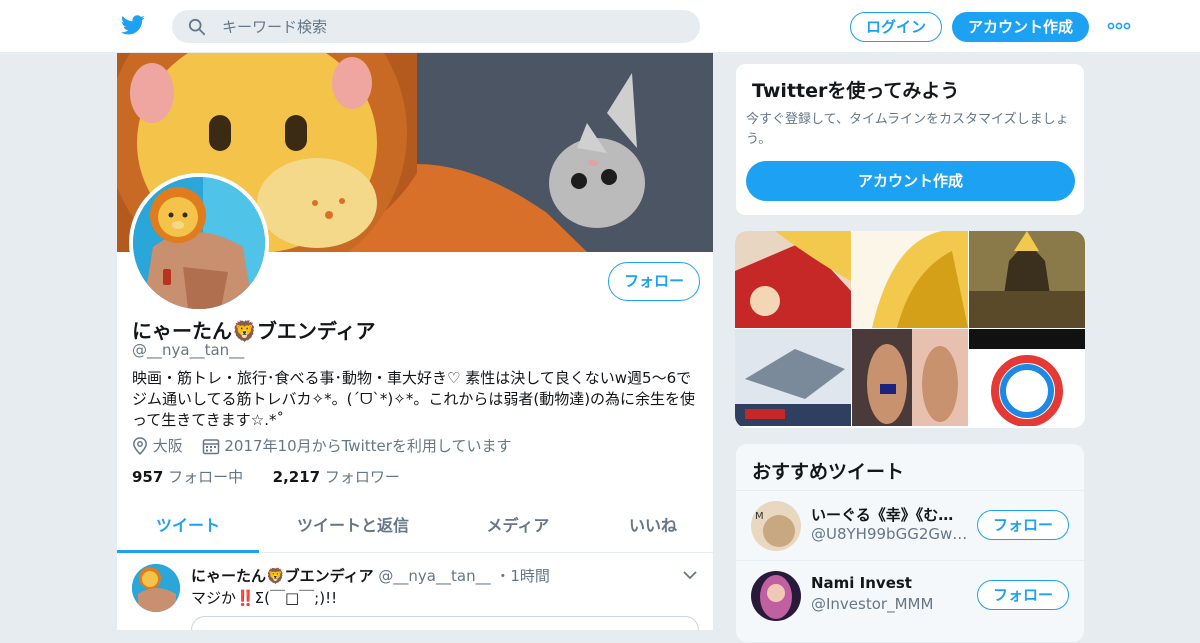 This screenshot has width=1200, height=643. I want to click on followers-link: 2,217 フォロワー, so click(336, 477).